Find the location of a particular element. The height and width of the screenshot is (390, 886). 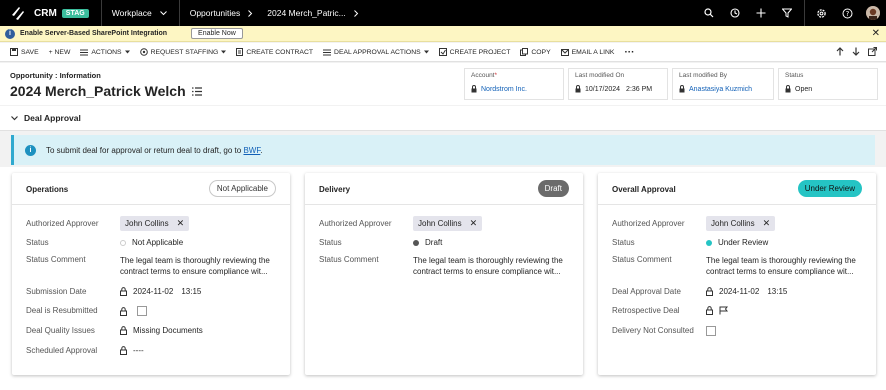

page-title: 2024 Merch_Patrick Welch is located at coordinates (106, 91).